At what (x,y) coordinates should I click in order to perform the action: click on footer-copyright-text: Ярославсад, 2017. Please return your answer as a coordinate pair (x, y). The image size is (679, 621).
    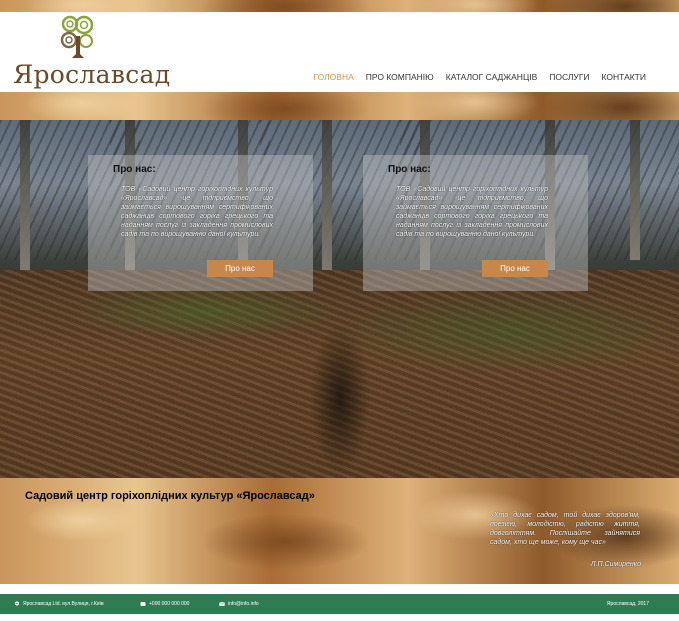
    Looking at the image, I should click on (627, 604).